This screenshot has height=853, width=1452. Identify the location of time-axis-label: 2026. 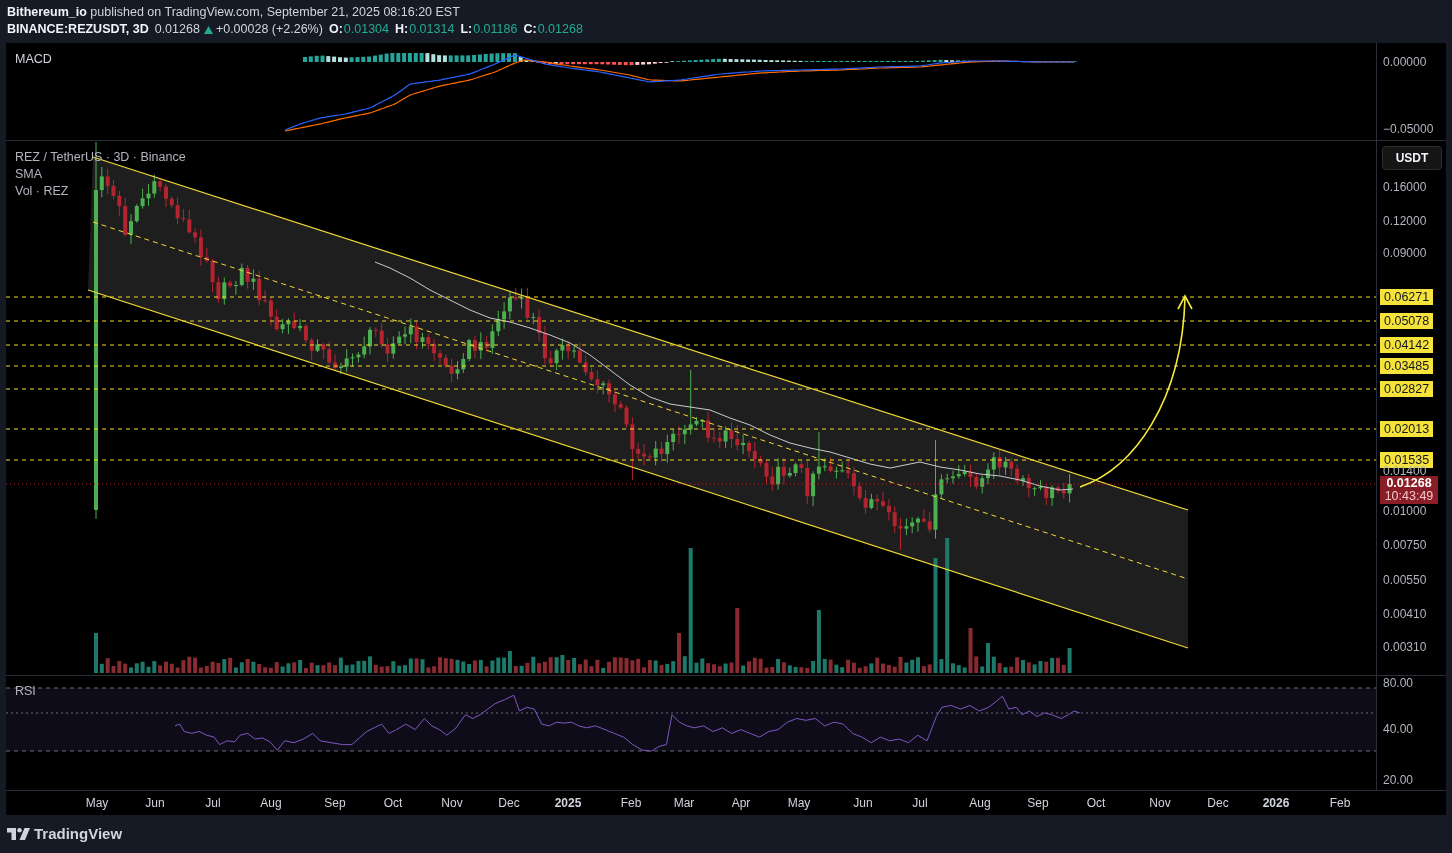
(1276, 803).